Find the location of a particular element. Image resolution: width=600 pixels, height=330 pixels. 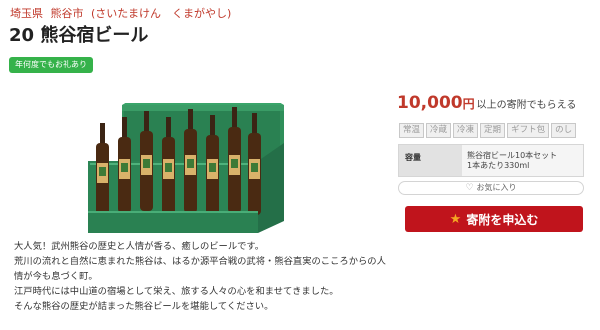

spec-key: 容量 is located at coordinates (430, 160).